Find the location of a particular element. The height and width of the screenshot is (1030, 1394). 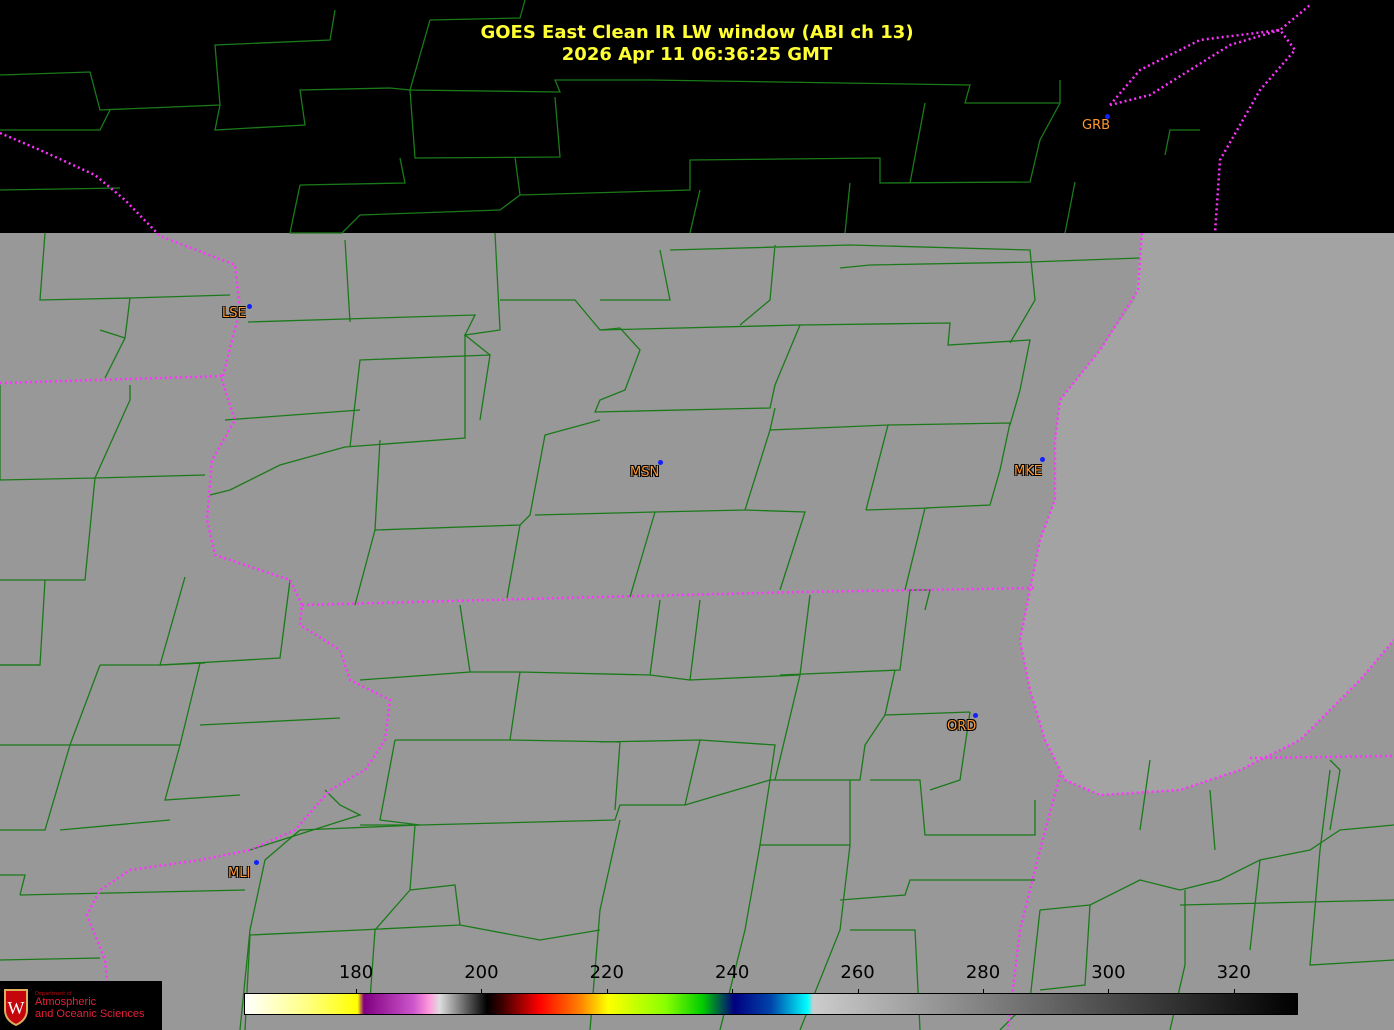

station-label-lse: LSE is located at coordinates (234, 313).